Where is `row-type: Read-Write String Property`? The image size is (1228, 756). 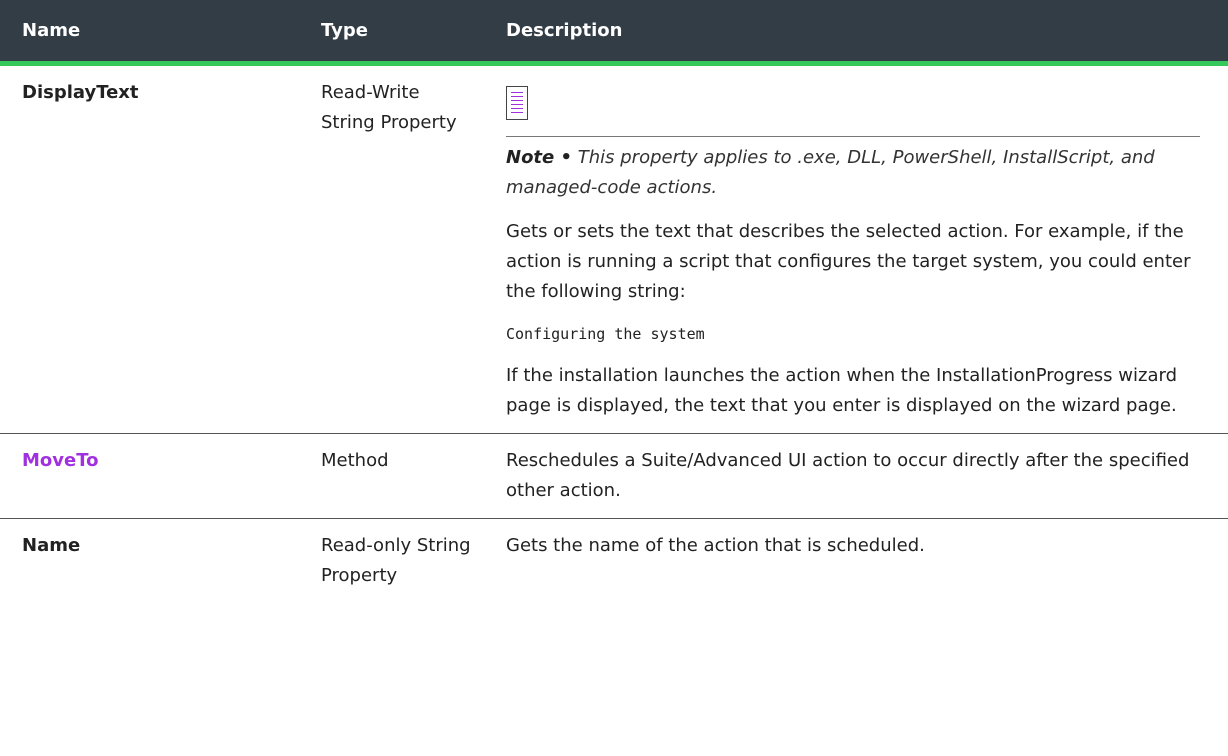 row-type: Read-Write String Property is located at coordinates (391, 248).